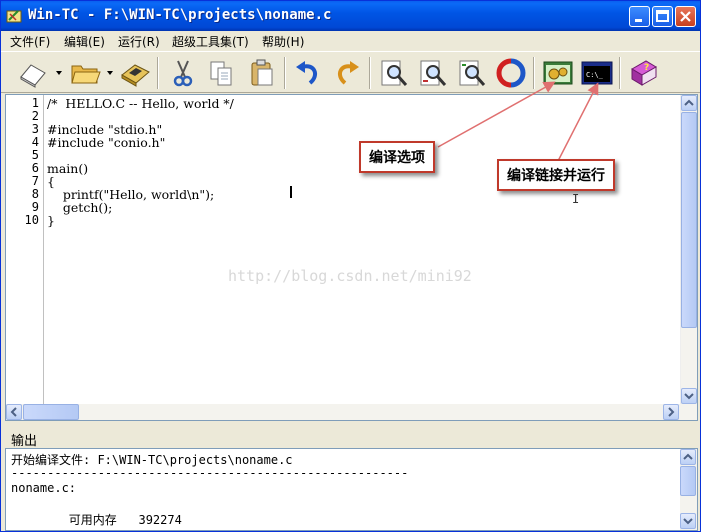 The image size is (701, 532). Describe the element at coordinates (14, 16) in the screenshot. I see `app-icon` at that location.